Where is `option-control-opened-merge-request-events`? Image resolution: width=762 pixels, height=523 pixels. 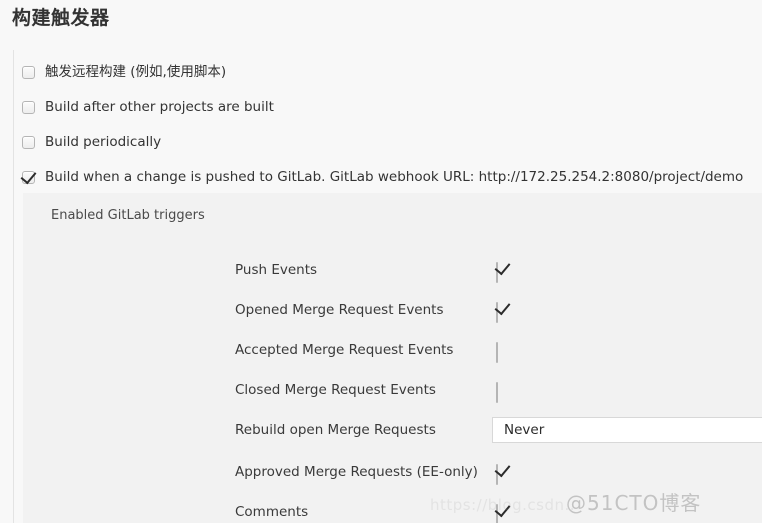 option-control-opened-merge-request-events is located at coordinates (497, 312).